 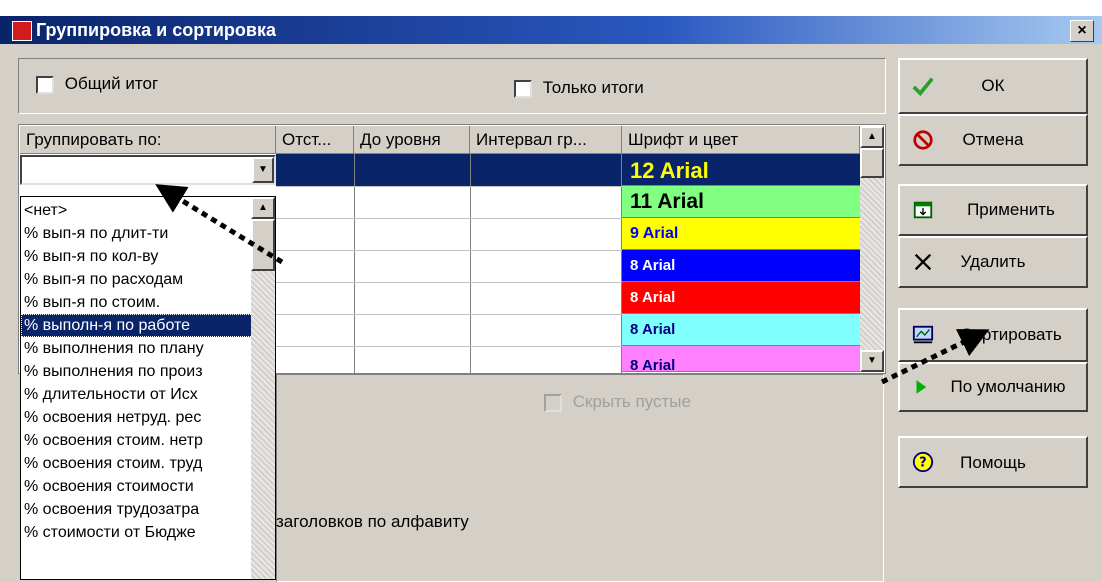 What do you see at coordinates (935, 357) in the screenshot?
I see `arrow-to-sort-button` at bounding box center [935, 357].